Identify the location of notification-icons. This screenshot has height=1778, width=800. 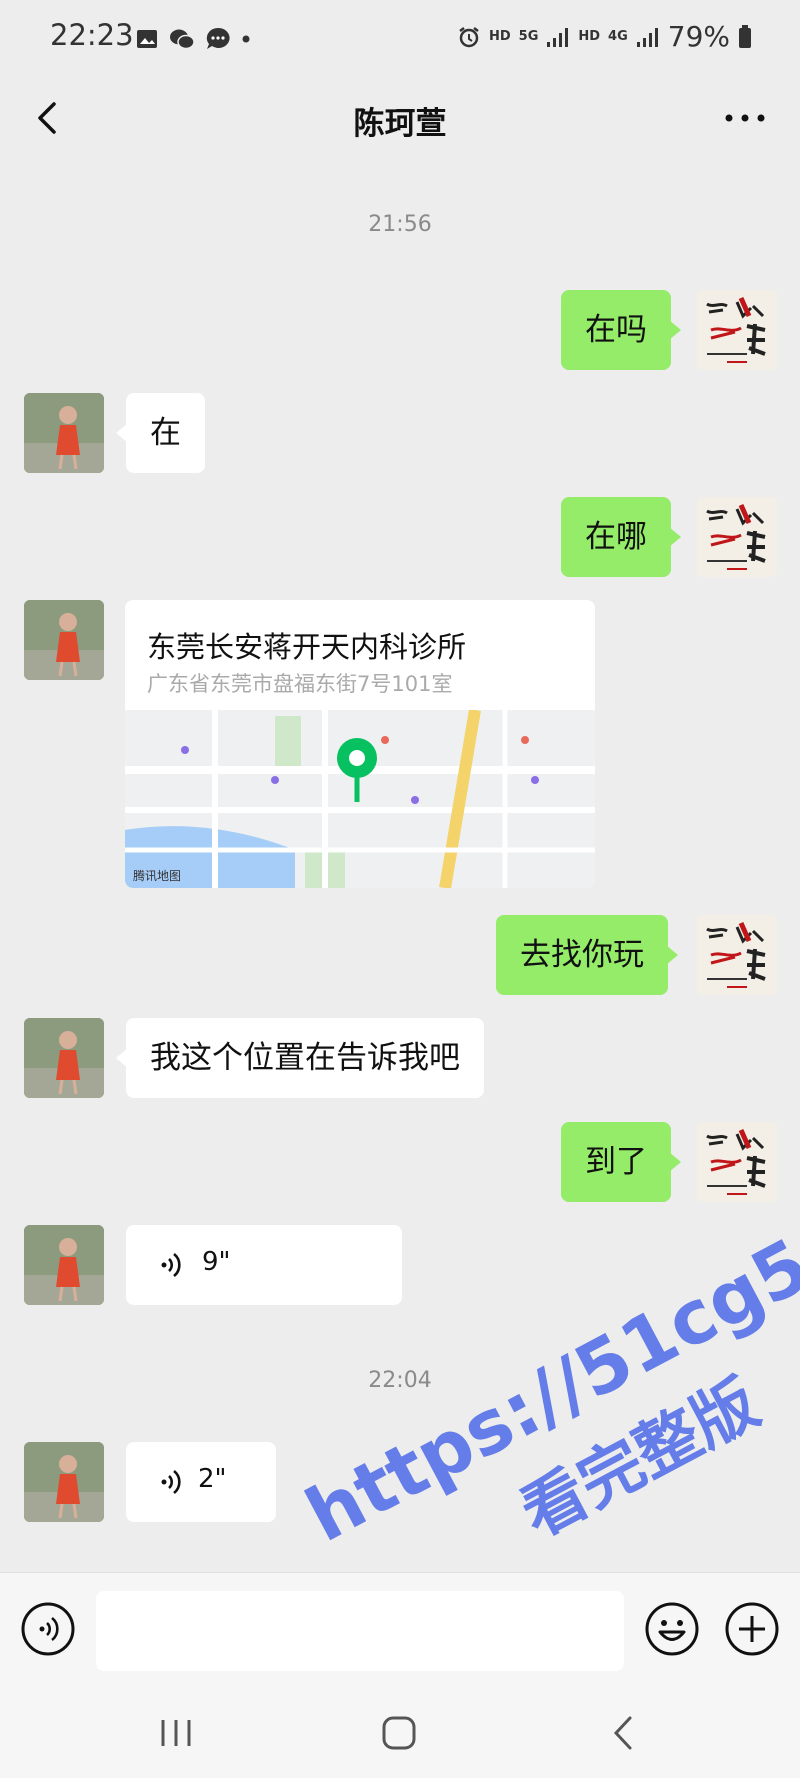
(193, 39).